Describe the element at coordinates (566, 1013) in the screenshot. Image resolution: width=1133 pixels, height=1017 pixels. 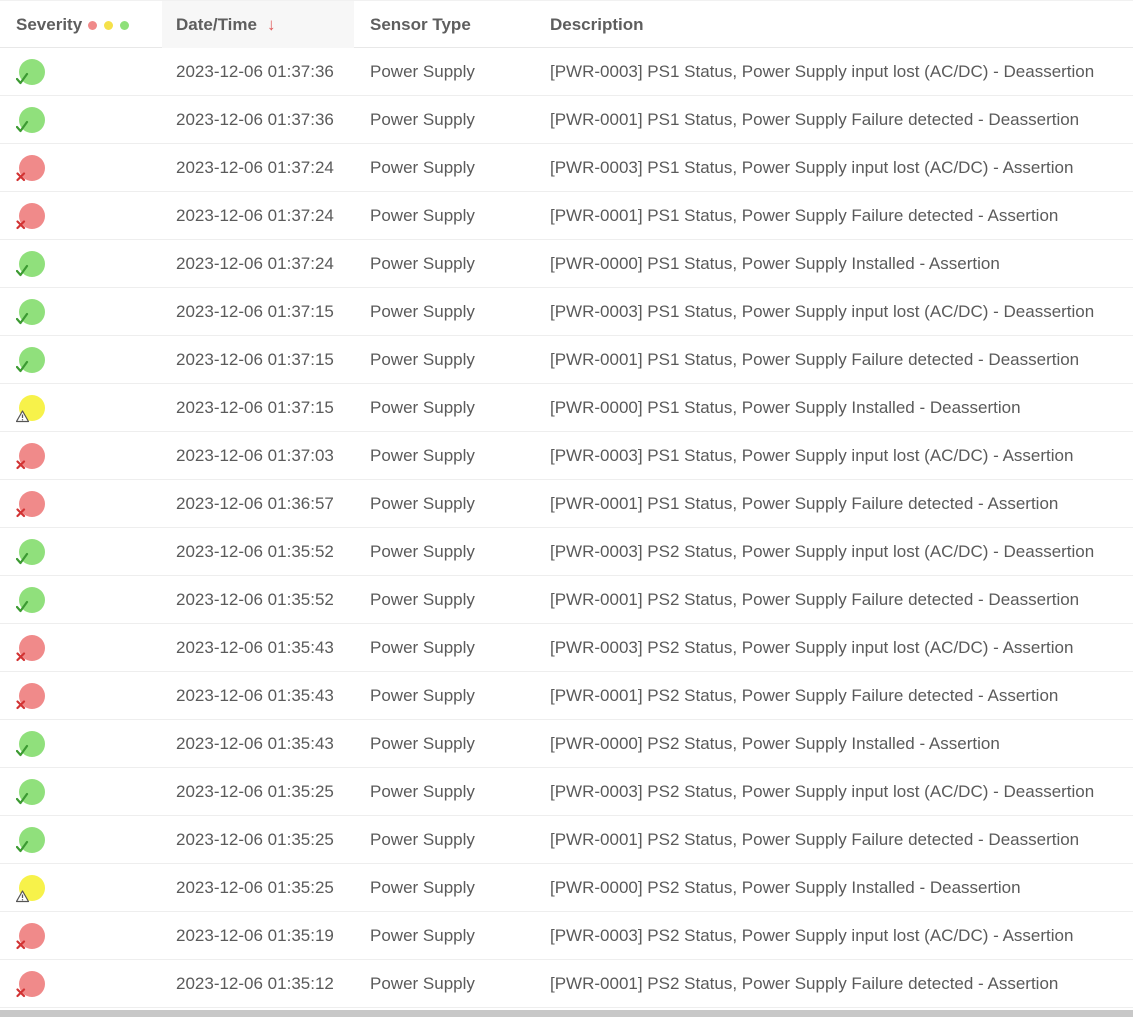
I see `horizontal-scrollbar` at that location.